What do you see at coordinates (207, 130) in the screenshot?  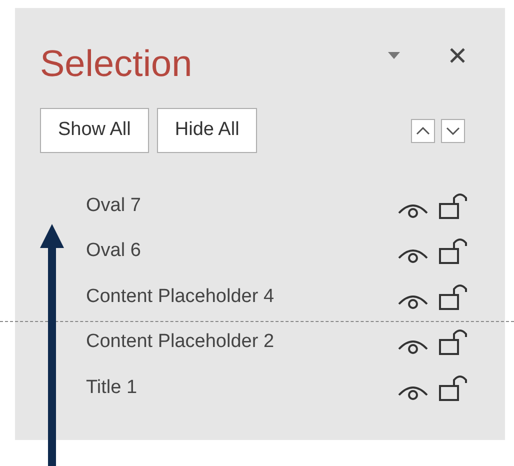 I see `toolbar-button: Hide All` at bounding box center [207, 130].